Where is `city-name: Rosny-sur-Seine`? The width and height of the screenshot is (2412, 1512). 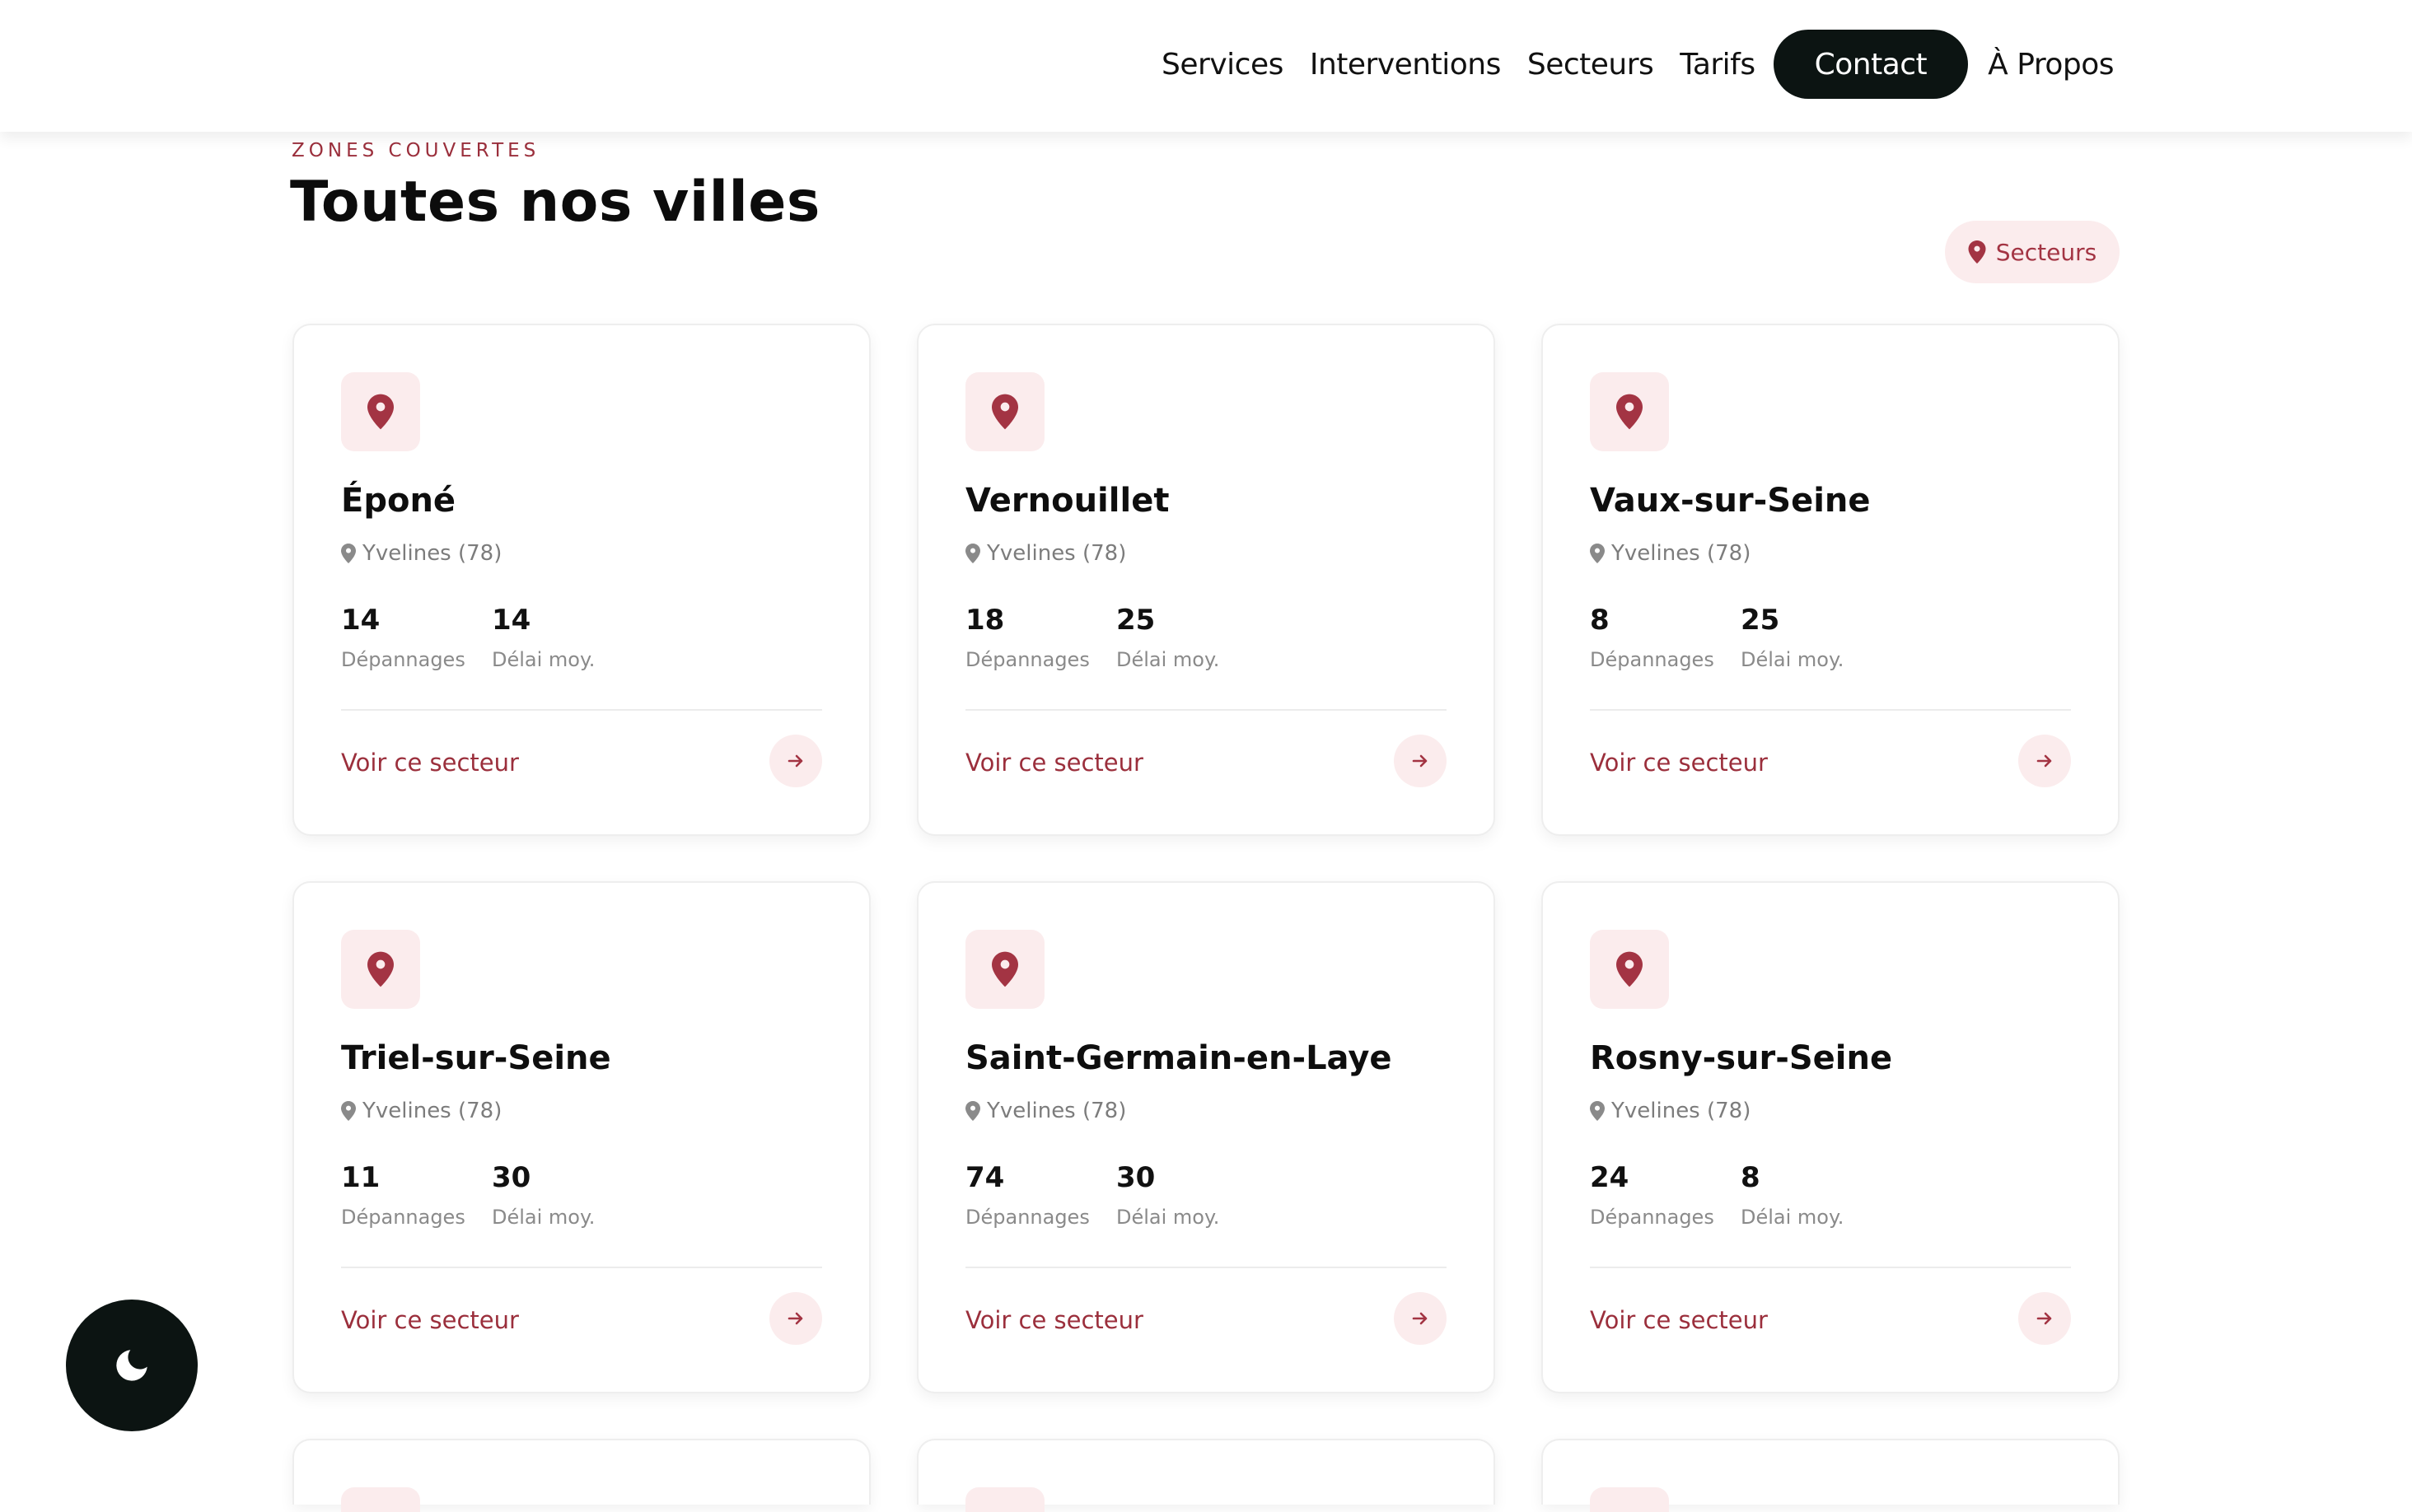
city-name: Rosny-sur-Seine is located at coordinates (1741, 1058).